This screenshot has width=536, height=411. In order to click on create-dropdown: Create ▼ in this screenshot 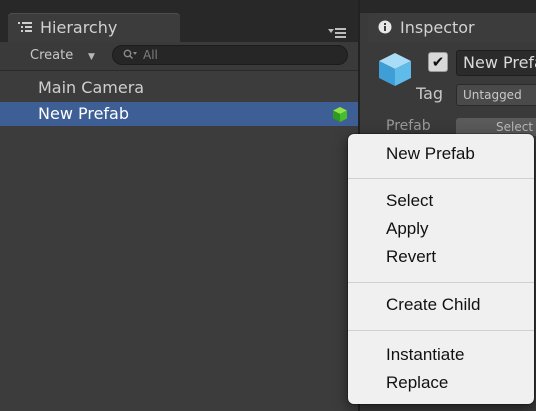, I will do `click(63, 56)`.